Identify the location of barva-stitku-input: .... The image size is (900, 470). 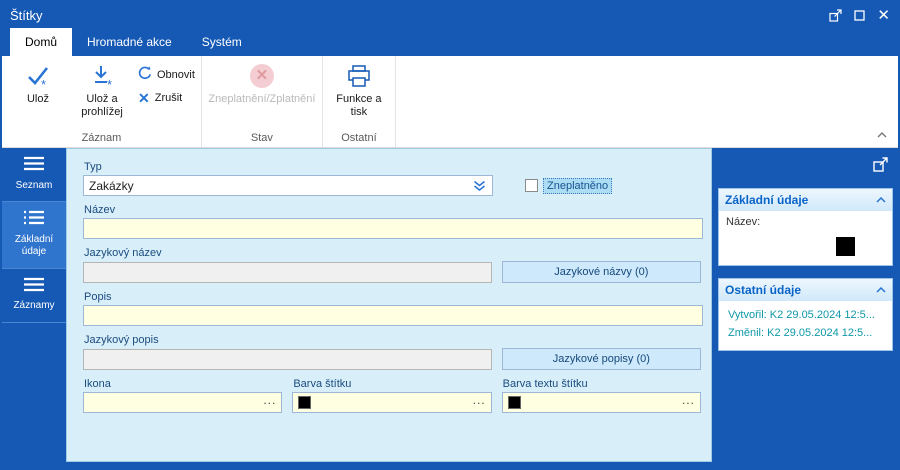
(392, 402).